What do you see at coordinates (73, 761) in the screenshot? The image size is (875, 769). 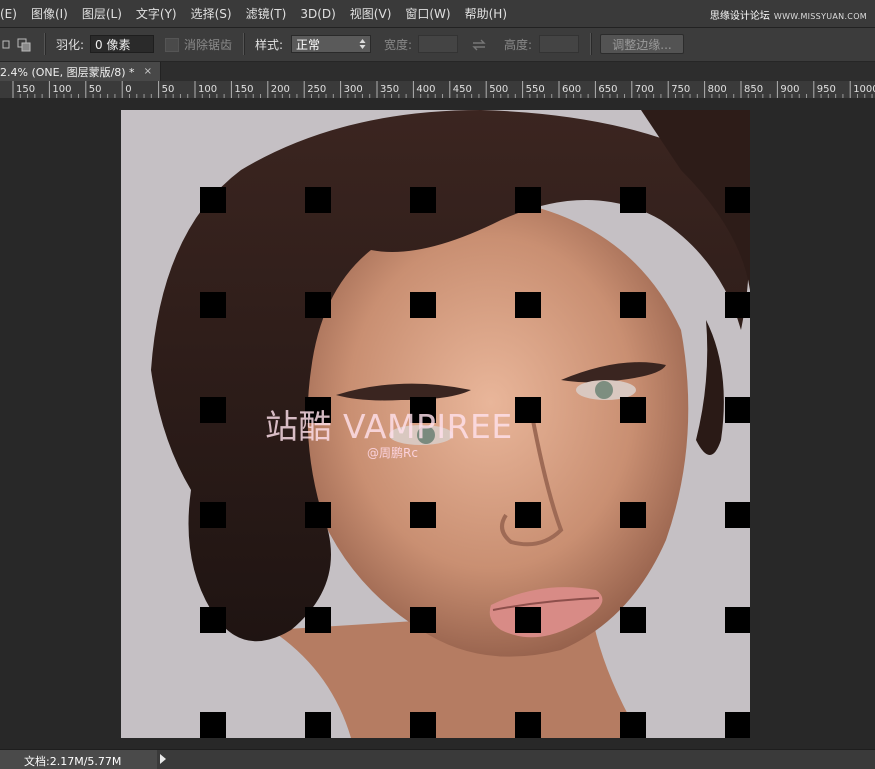 I see `document-size-text: 文档:2.17M/5.77M` at bounding box center [73, 761].